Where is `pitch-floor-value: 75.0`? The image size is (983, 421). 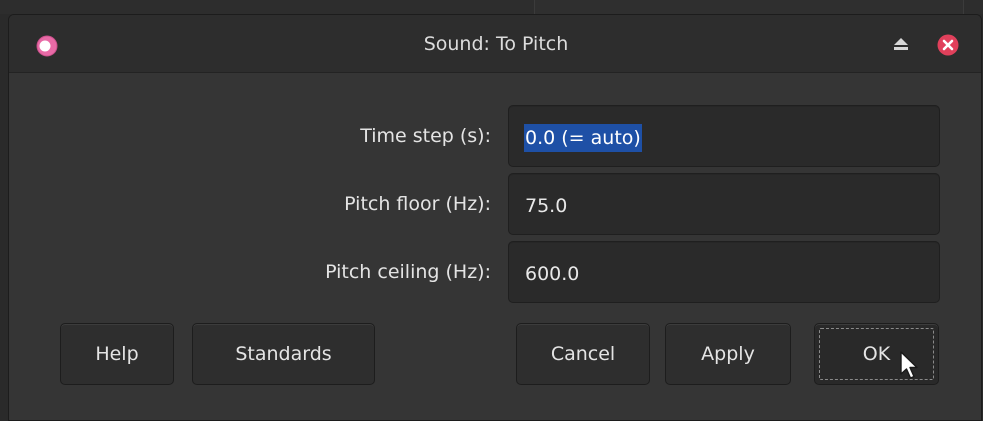
pitch-floor-value: 75.0 is located at coordinates (546, 206).